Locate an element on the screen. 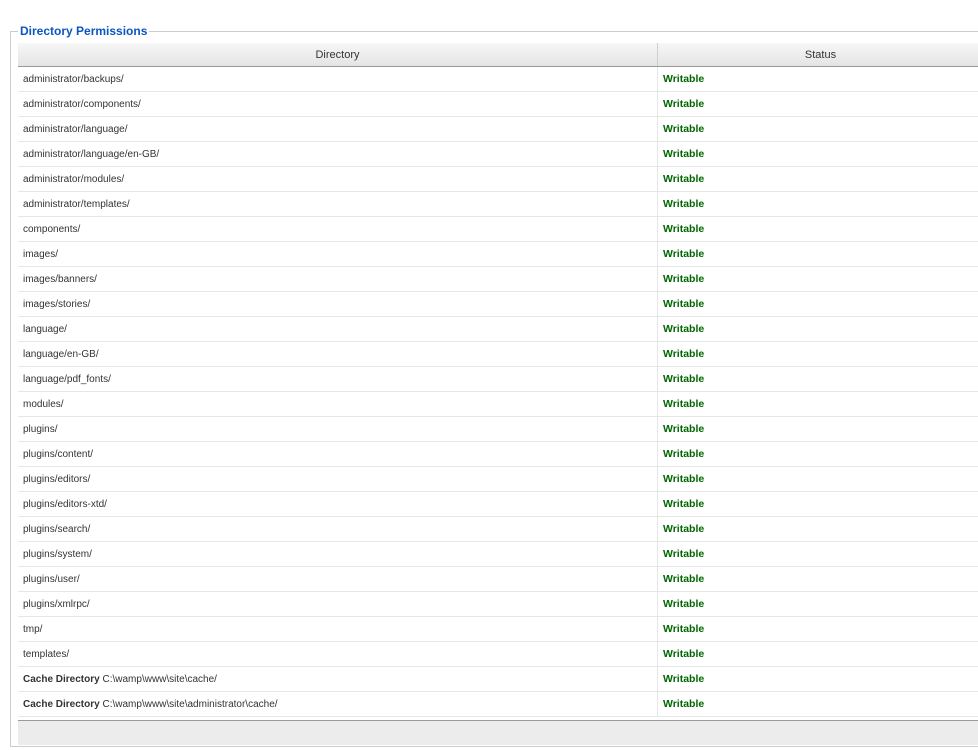 This screenshot has height=750, width=978. table-row: administrator/components/Writable is located at coordinates (498, 104).